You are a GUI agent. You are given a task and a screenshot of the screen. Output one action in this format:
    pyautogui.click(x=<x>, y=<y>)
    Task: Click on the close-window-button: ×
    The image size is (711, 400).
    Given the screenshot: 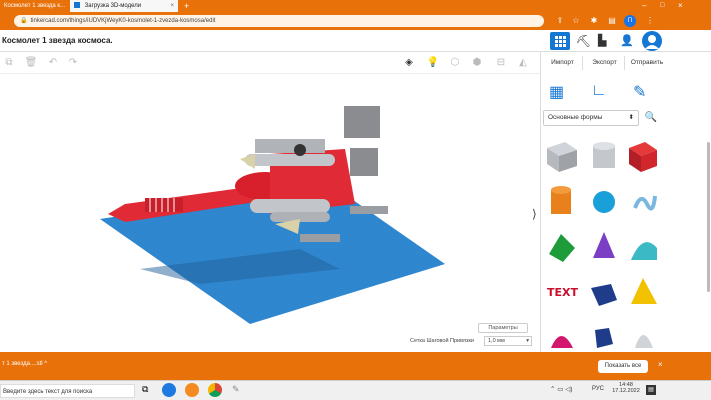 What is the action you would take?
    pyautogui.click(x=682, y=6)
    